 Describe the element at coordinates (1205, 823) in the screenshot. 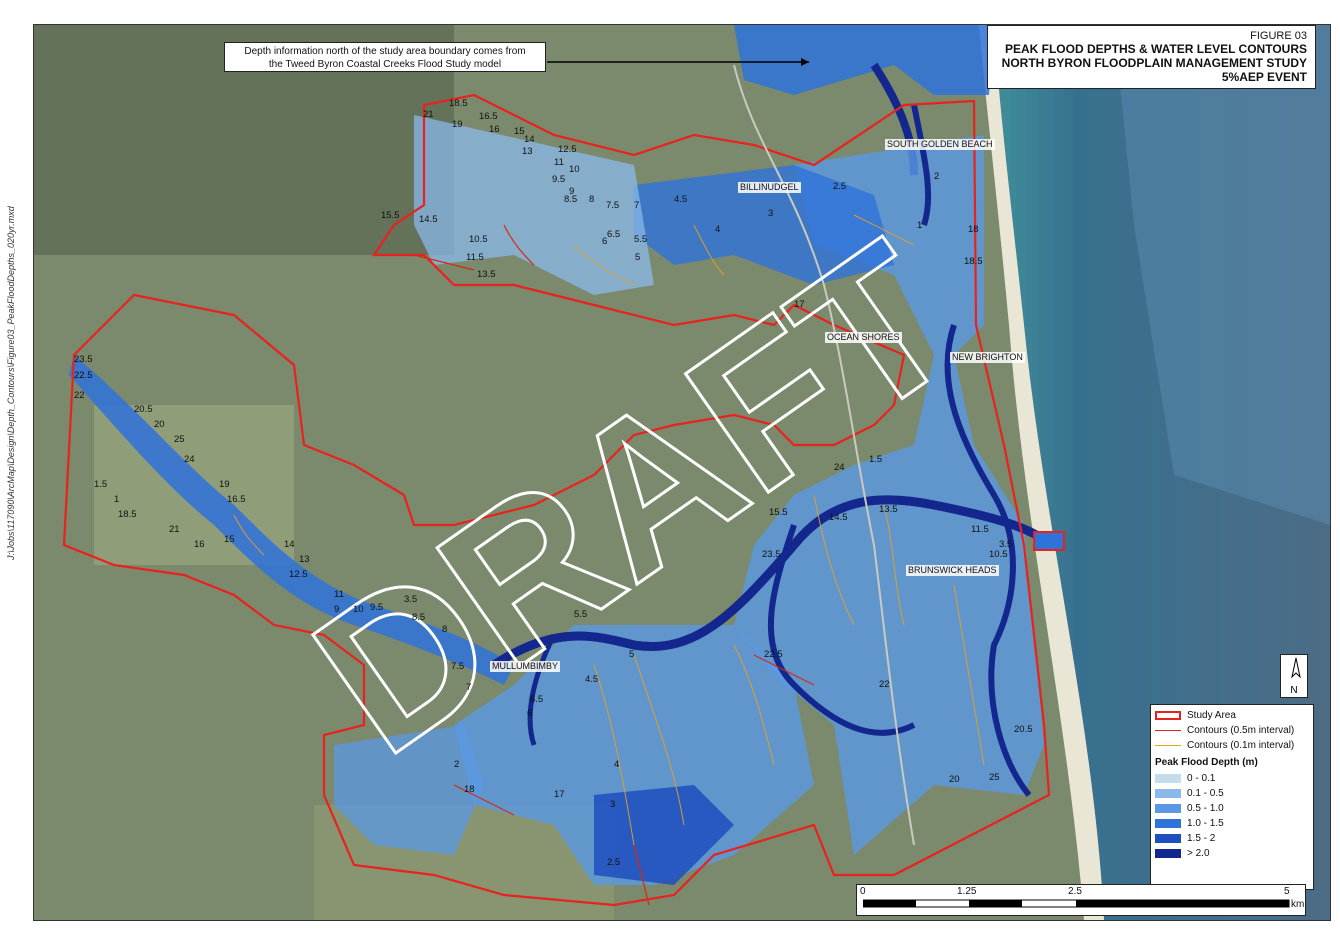

I see `depth-class-label: 1.0 - 1.5` at that location.